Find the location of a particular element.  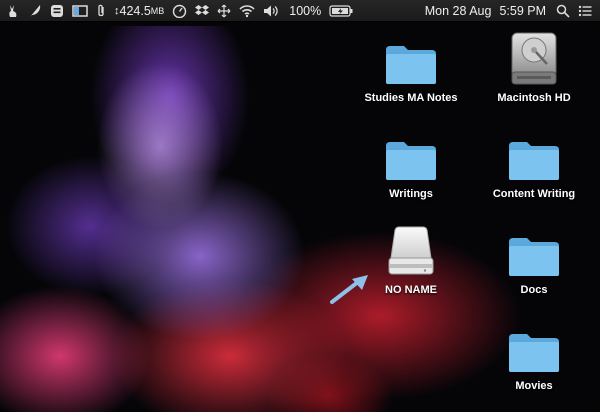

hard-drive-icon is located at coordinates (534, 58).